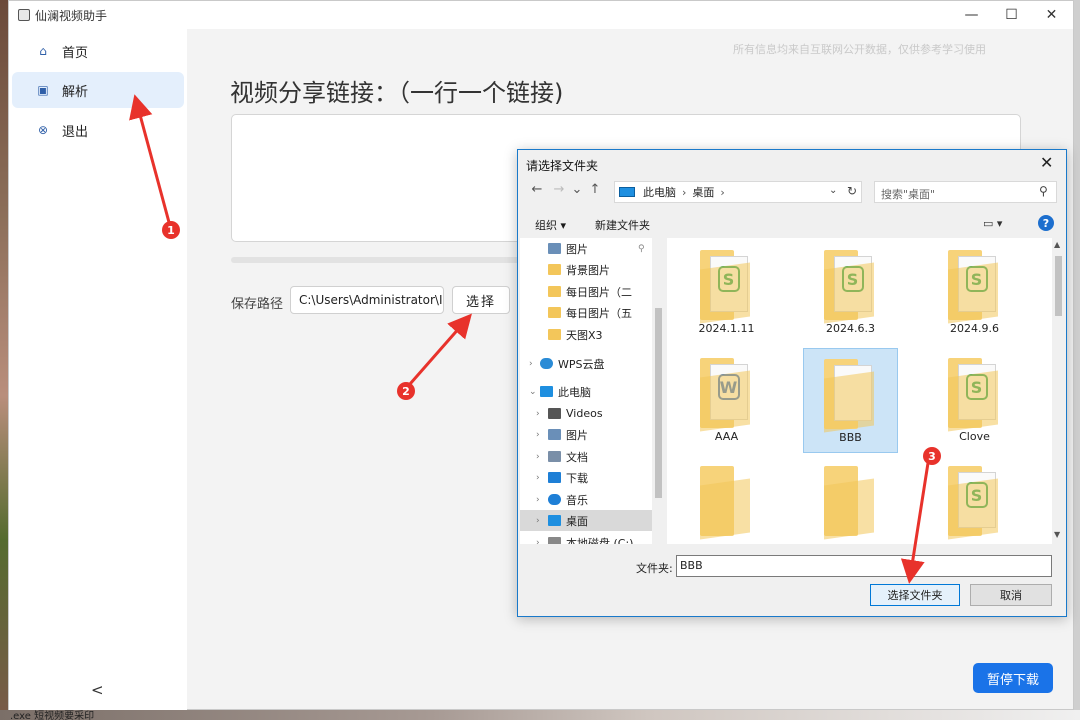 The height and width of the screenshot is (720, 1080). I want to click on pause-download-button: 暂停下载, so click(1013, 678).